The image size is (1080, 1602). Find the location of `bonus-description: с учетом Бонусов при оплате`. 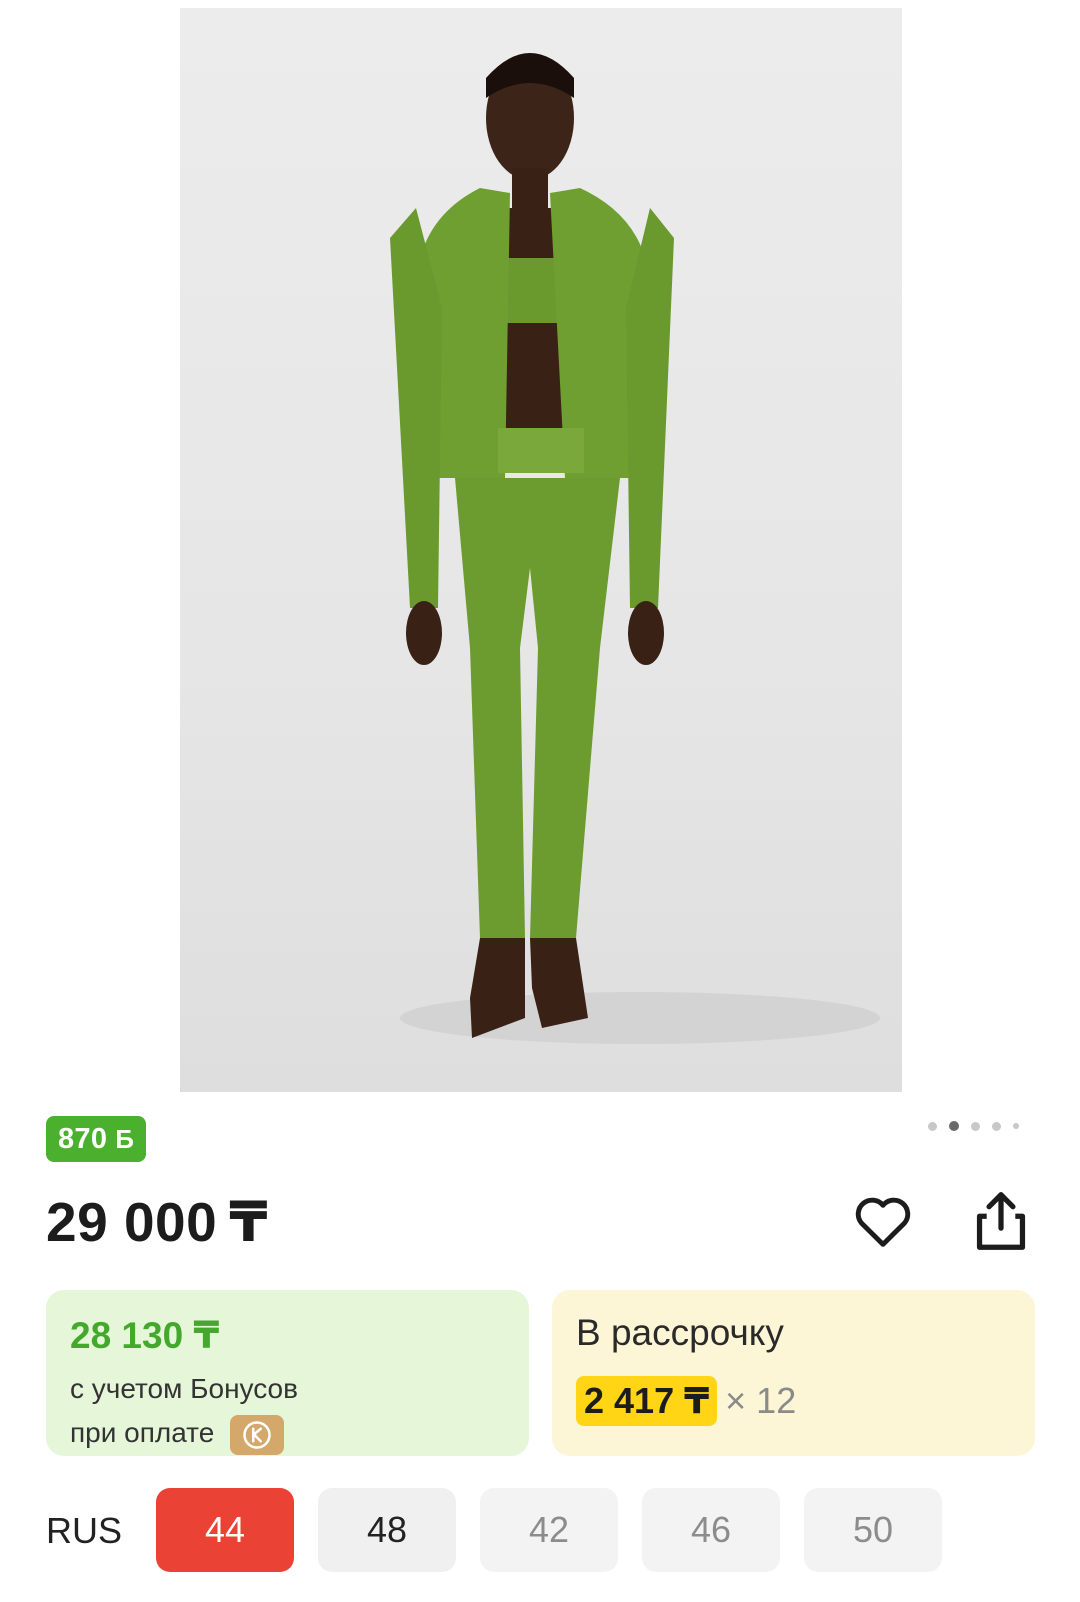

bonus-description: с учетом Бонусов при оплате is located at coordinates (287, 1411).